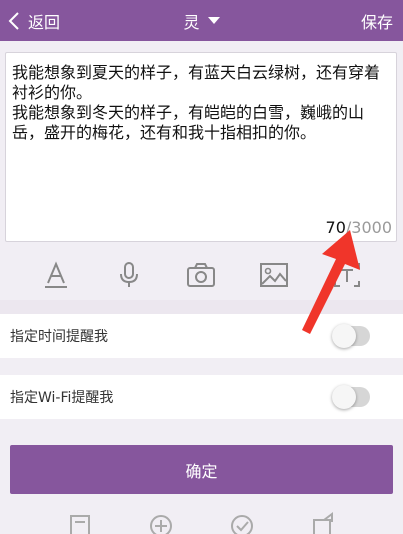 Image resolution: width=403 pixels, height=534 pixels. I want to click on confirm-button: 确定, so click(201, 469).